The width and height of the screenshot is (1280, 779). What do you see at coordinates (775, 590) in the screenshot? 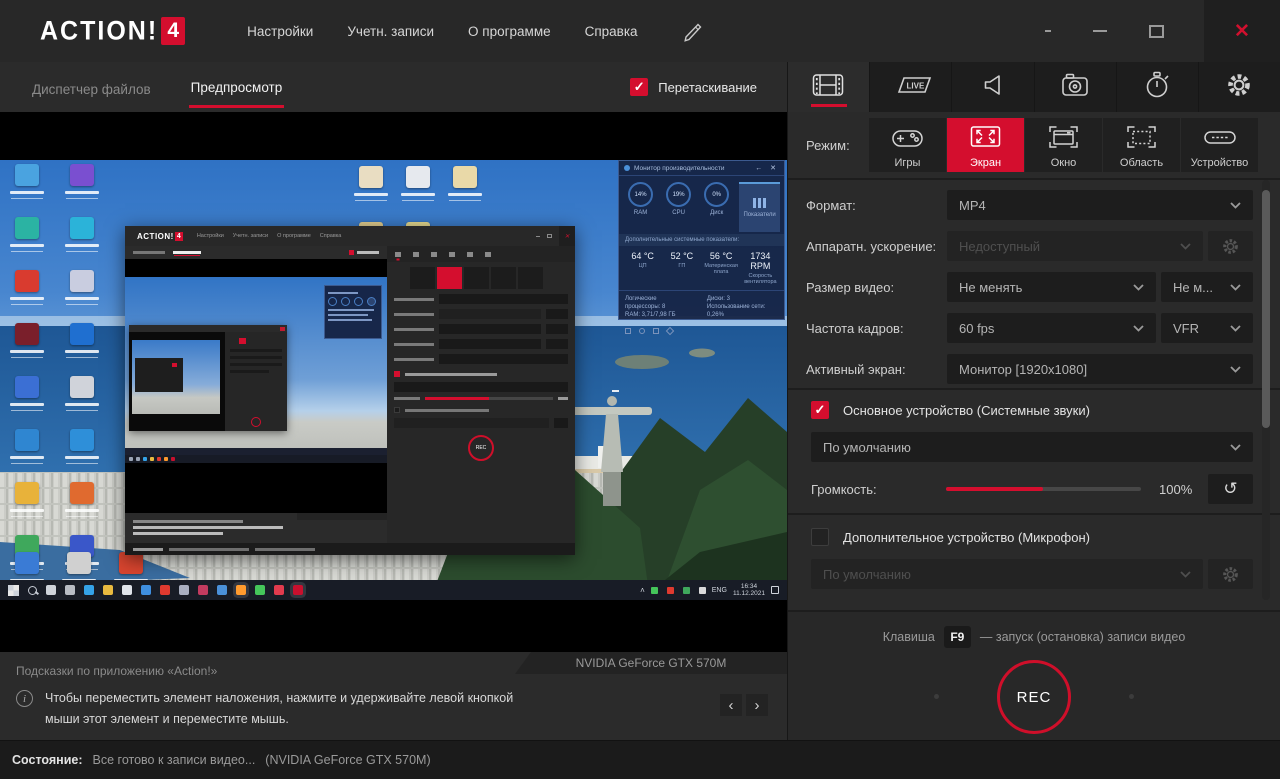
I see `notification-center-icon` at bounding box center [775, 590].